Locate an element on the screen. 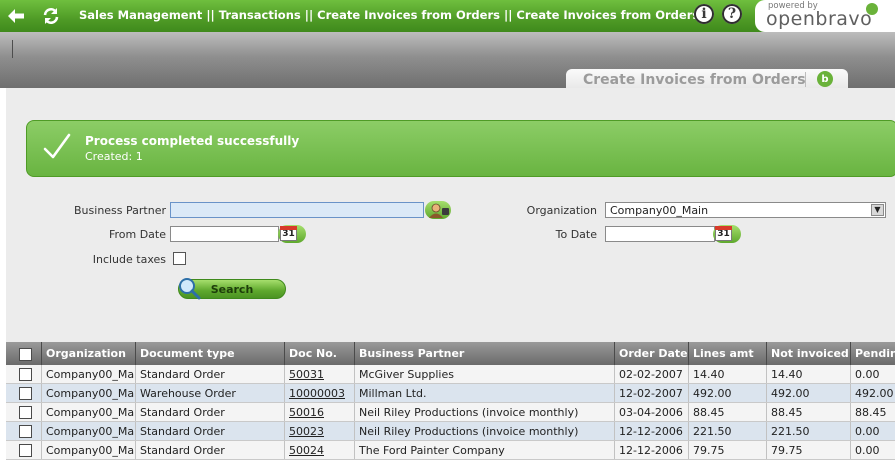 The width and height of the screenshot is (895, 467). cell-text: 02-02-2007 is located at coordinates (651, 374).